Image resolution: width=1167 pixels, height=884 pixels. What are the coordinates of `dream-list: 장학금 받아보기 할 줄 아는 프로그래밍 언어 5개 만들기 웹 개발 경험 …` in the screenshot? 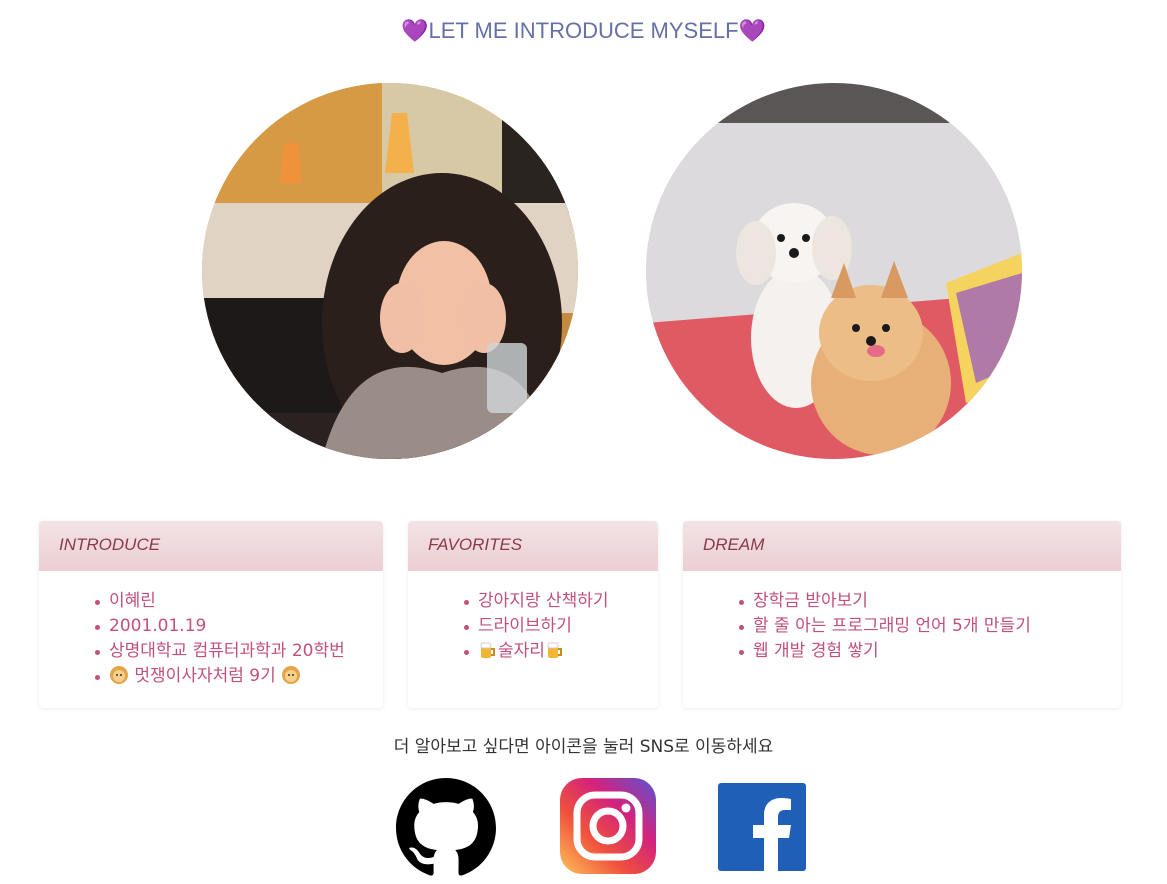 It's located at (930, 626).